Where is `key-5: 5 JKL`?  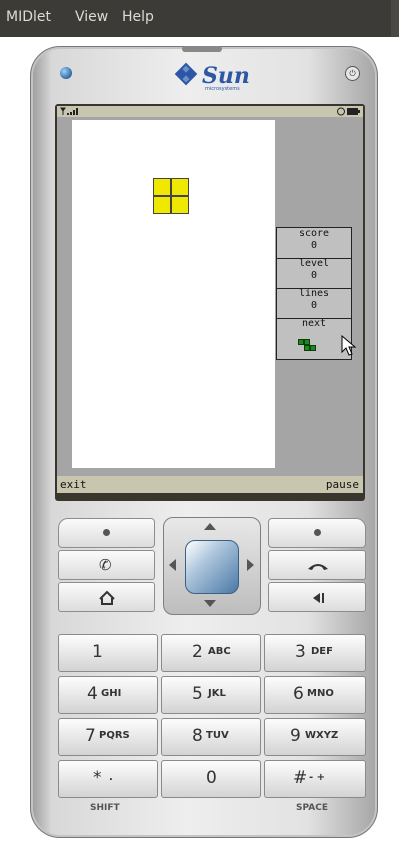 key-5: 5 JKL is located at coordinates (211, 695).